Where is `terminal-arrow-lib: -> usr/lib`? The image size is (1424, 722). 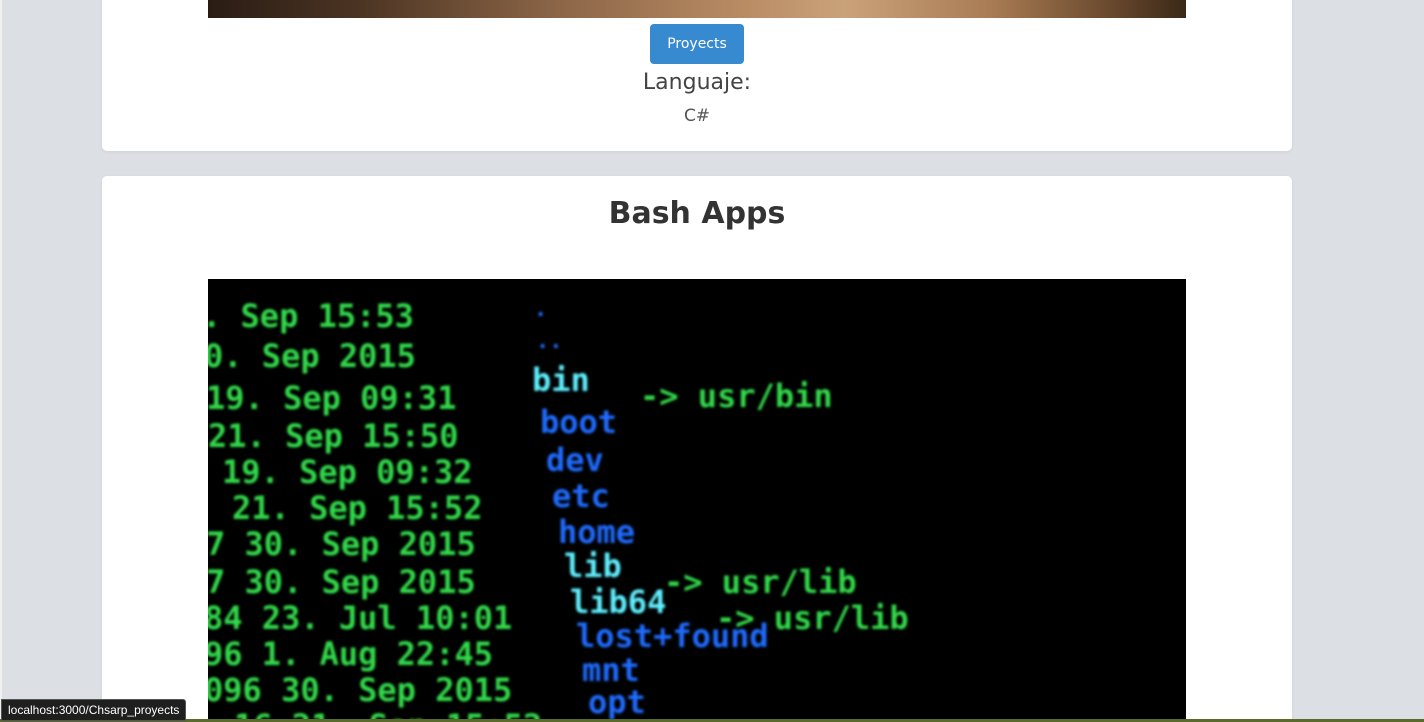
terminal-arrow-lib: -> usr/lib is located at coordinates (760, 582).